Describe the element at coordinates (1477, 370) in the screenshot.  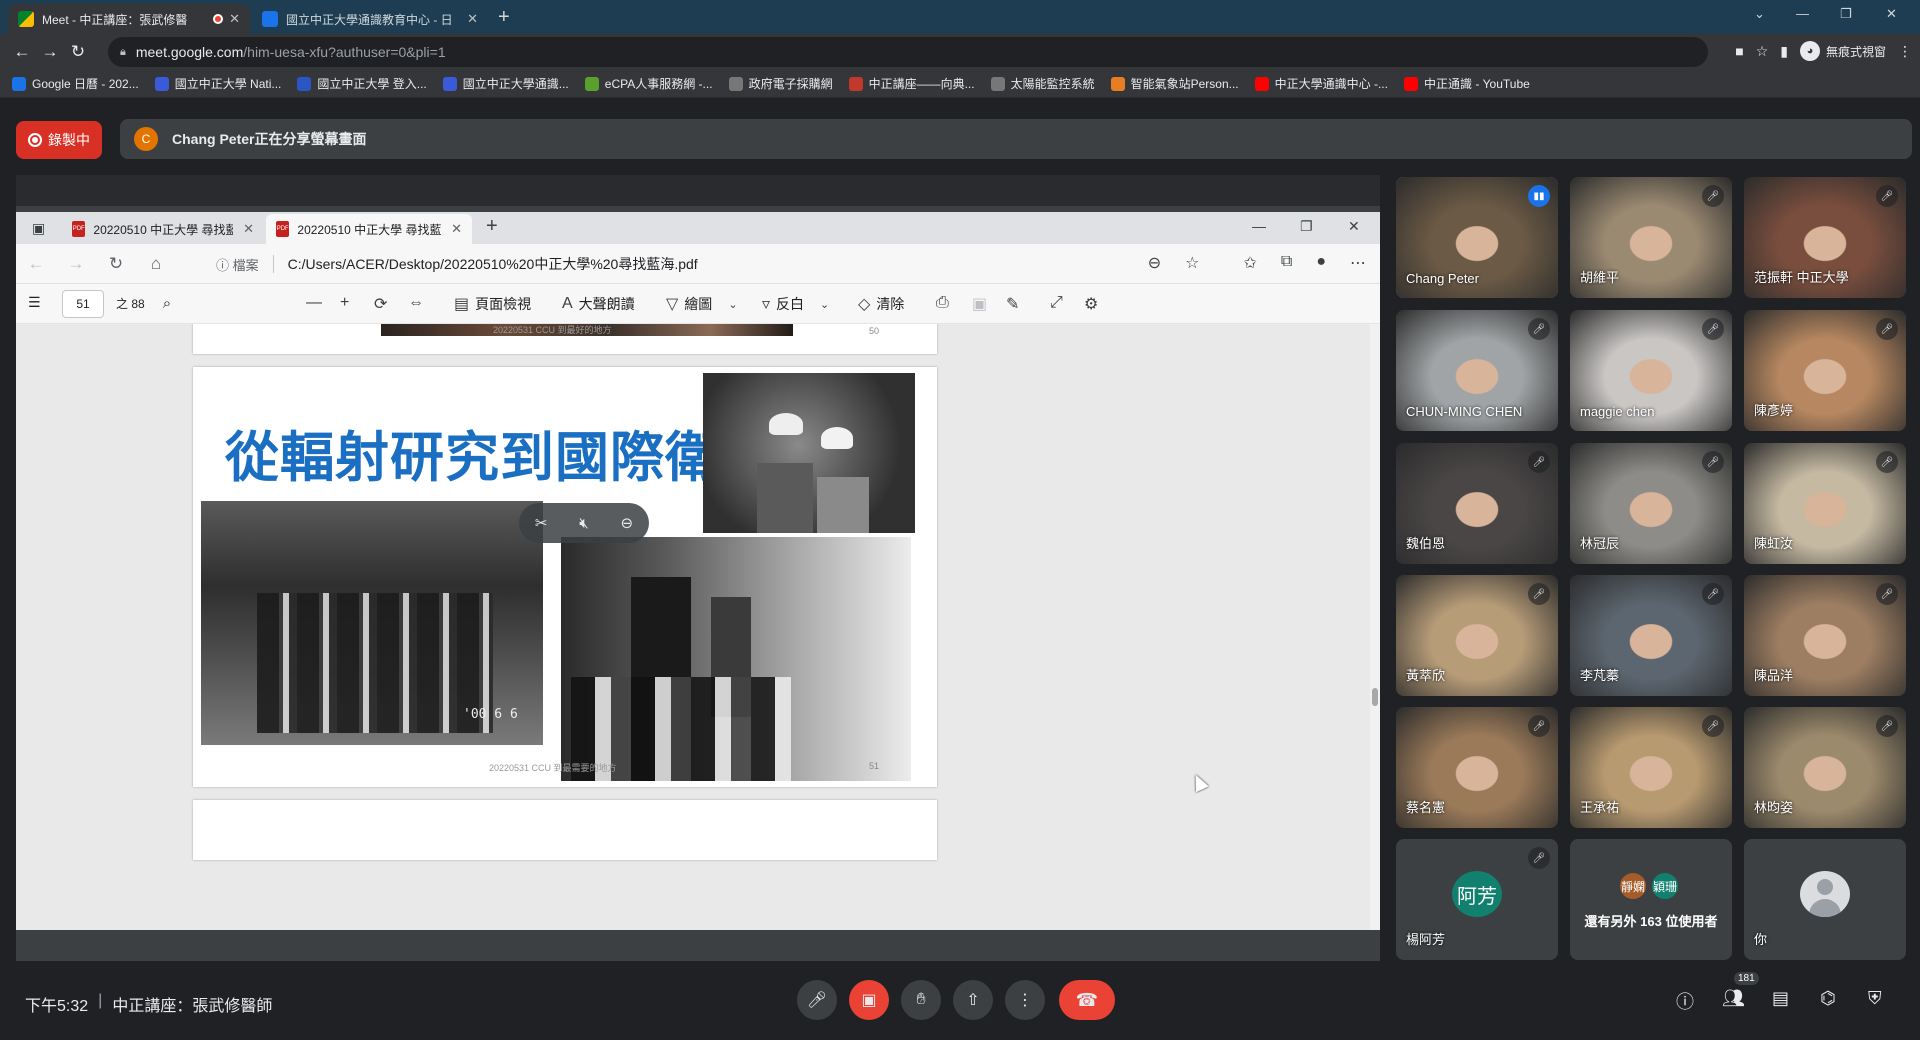
I see `participant-tile: 🎤︎ CHUN-MING CHEN` at that location.